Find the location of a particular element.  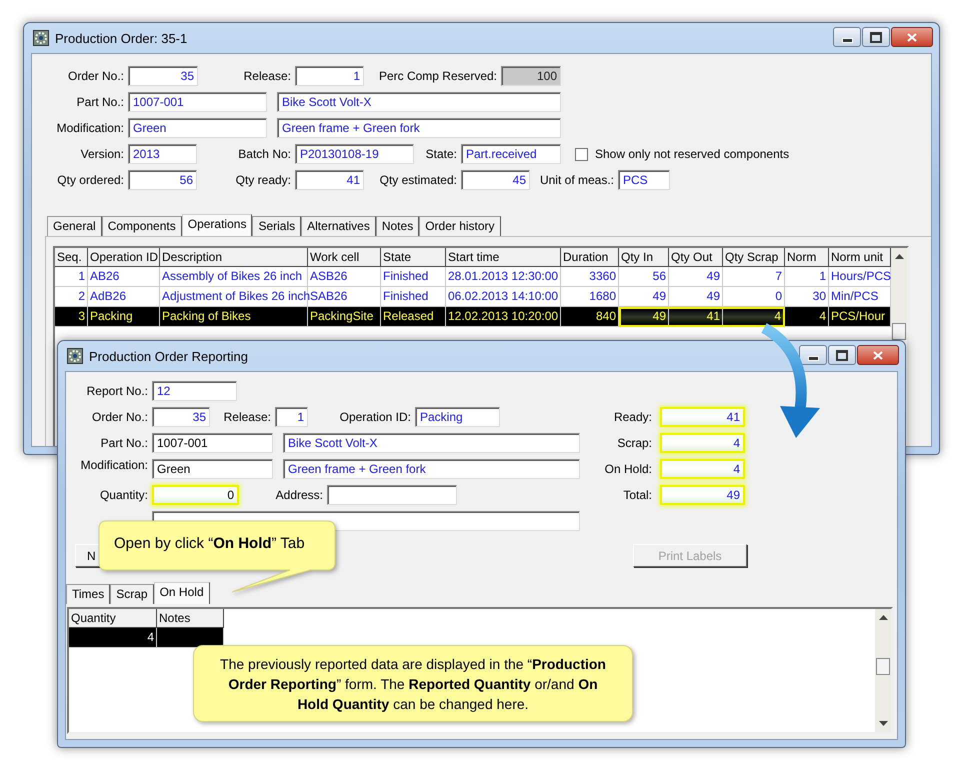

column-header: Norm unit is located at coordinates (860, 257).